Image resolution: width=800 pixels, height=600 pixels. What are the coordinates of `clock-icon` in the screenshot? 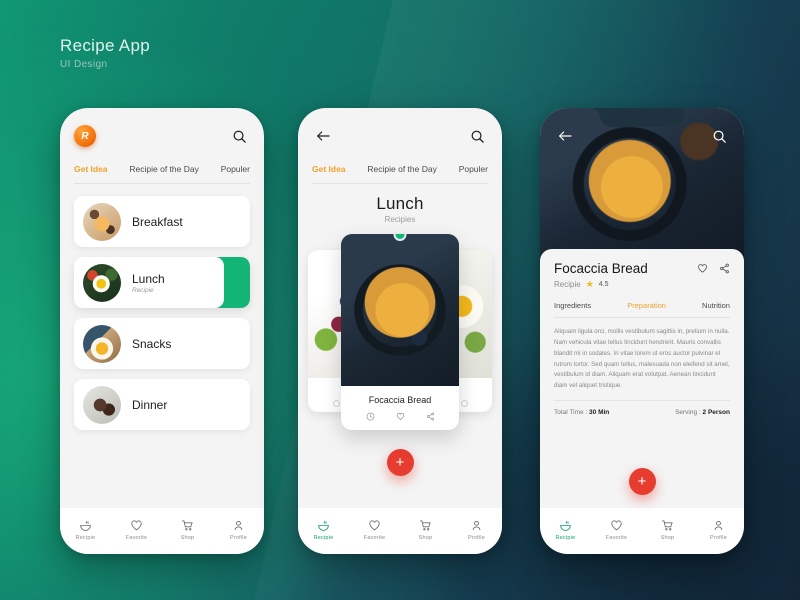 It's located at (370, 416).